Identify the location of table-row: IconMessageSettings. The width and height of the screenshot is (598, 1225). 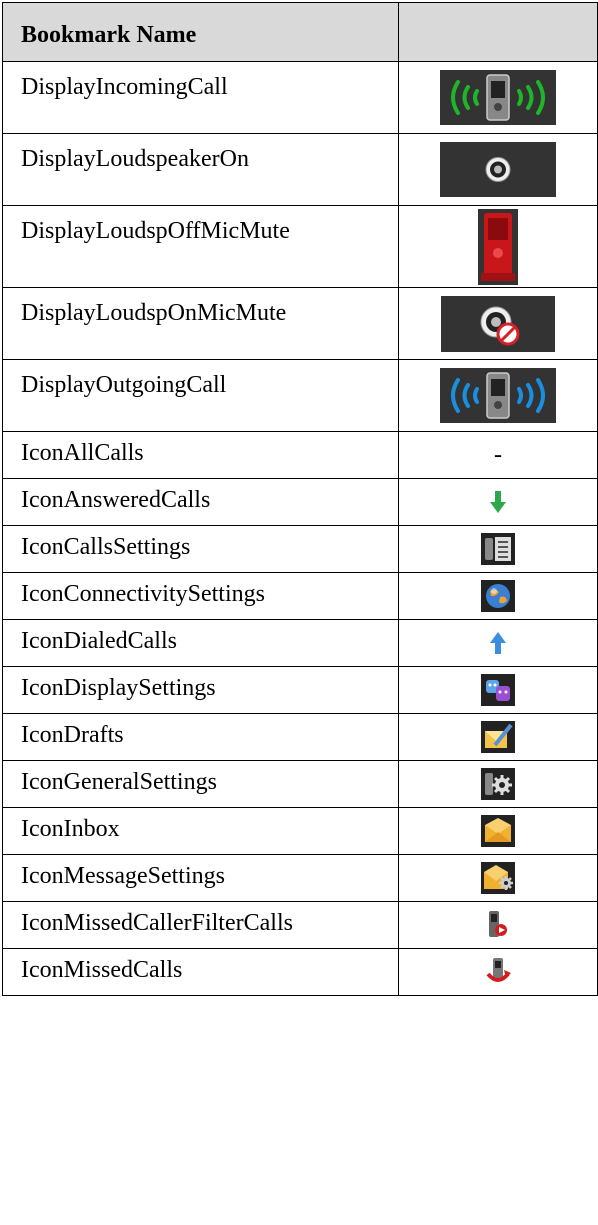
(300, 878).